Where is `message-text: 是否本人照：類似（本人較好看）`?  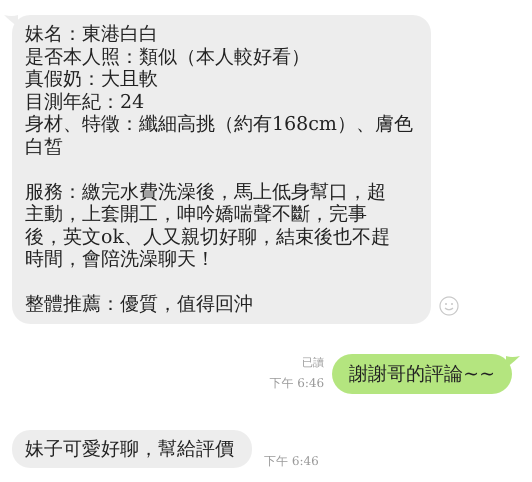 message-text: 是否本人照：類似（本人較好看） is located at coordinates (167, 57).